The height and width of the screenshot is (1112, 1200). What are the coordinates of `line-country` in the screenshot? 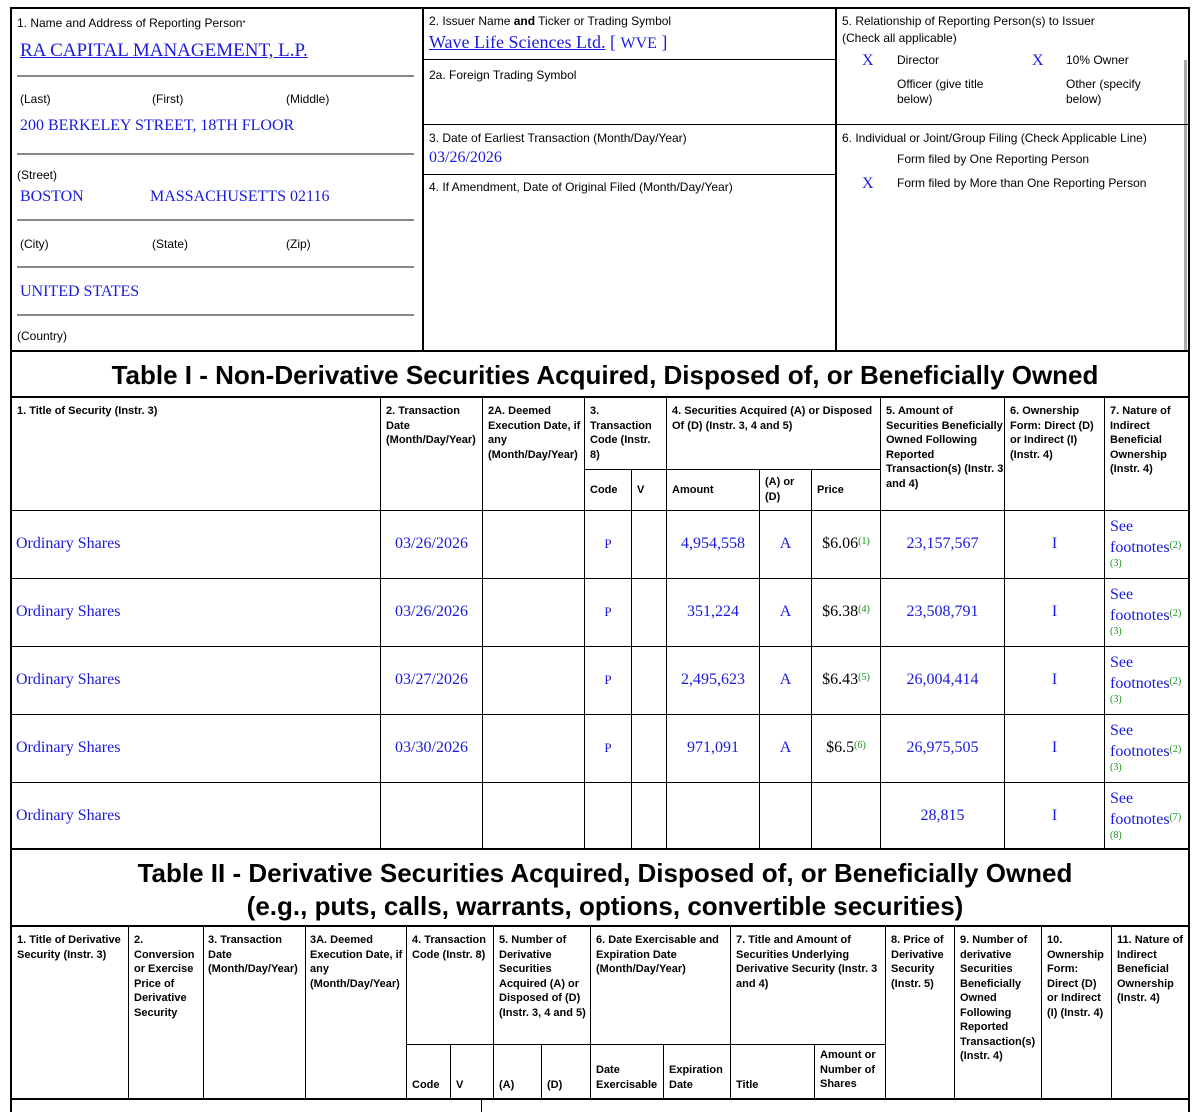 It's located at (215, 315).